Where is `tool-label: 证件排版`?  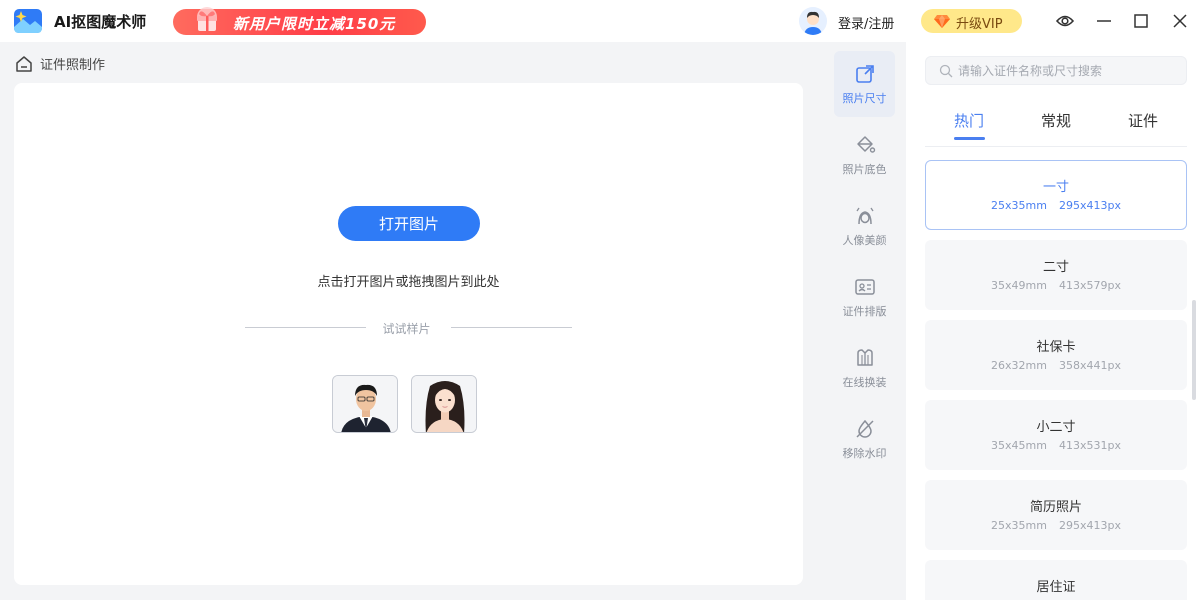
tool-label: 证件排版 is located at coordinates (864, 311).